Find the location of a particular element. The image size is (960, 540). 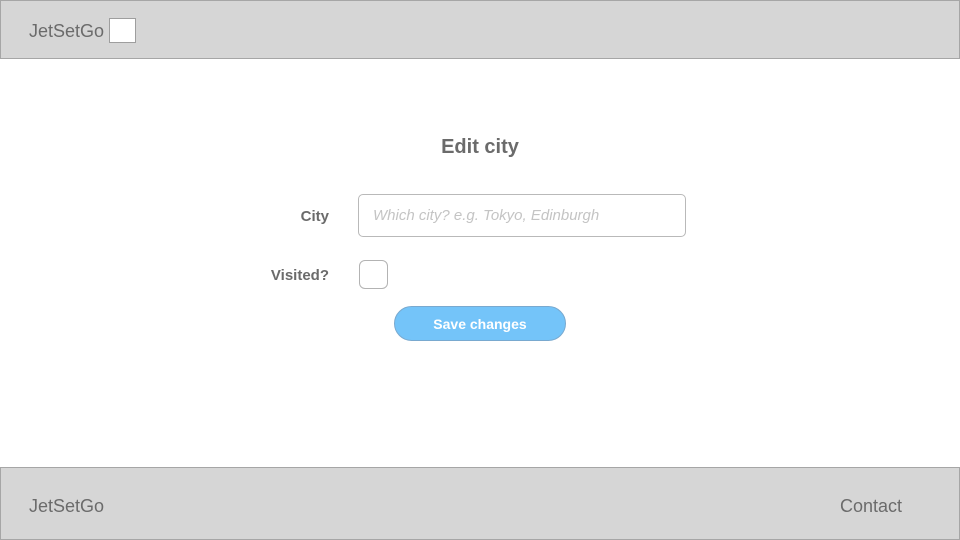

visited-checkbox is located at coordinates (373, 274).